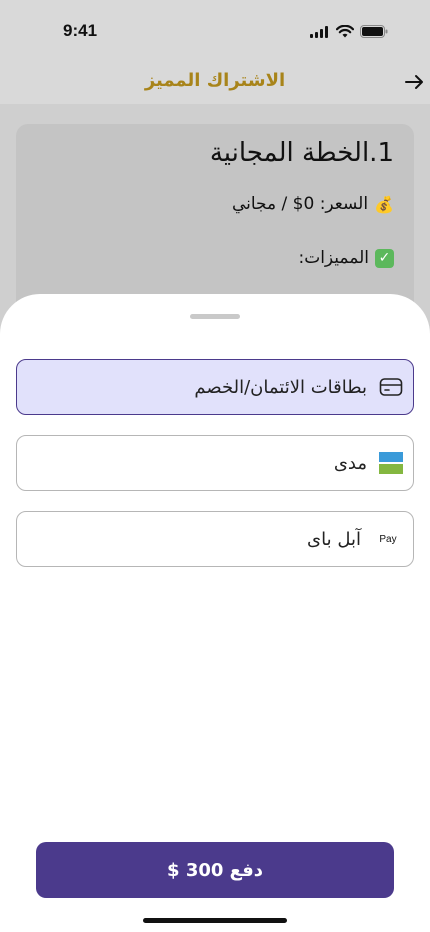 The image size is (430, 932). I want to click on apple-pay-icon: Pay, so click(388, 539).